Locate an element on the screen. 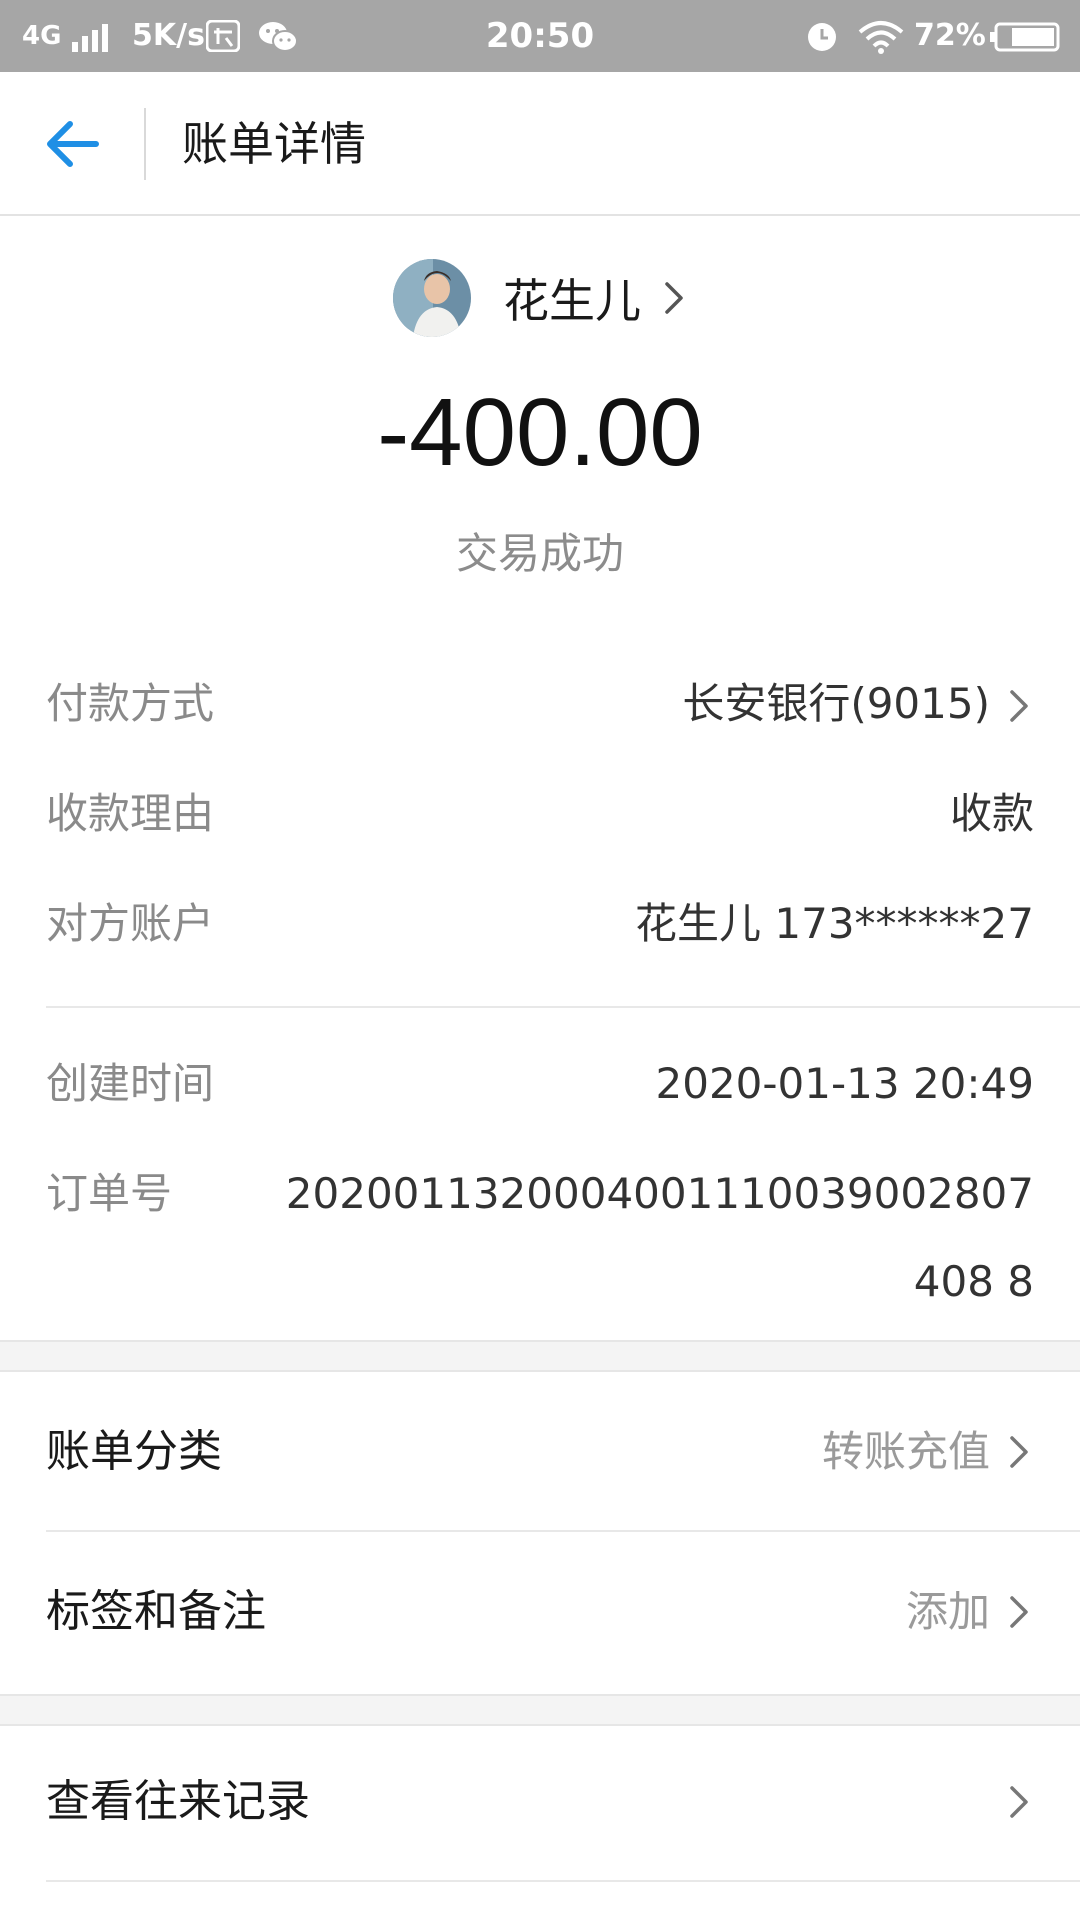 This screenshot has height=1920, width=1080. bill-category-value: 转账充值 is located at coordinates (905, 1451).